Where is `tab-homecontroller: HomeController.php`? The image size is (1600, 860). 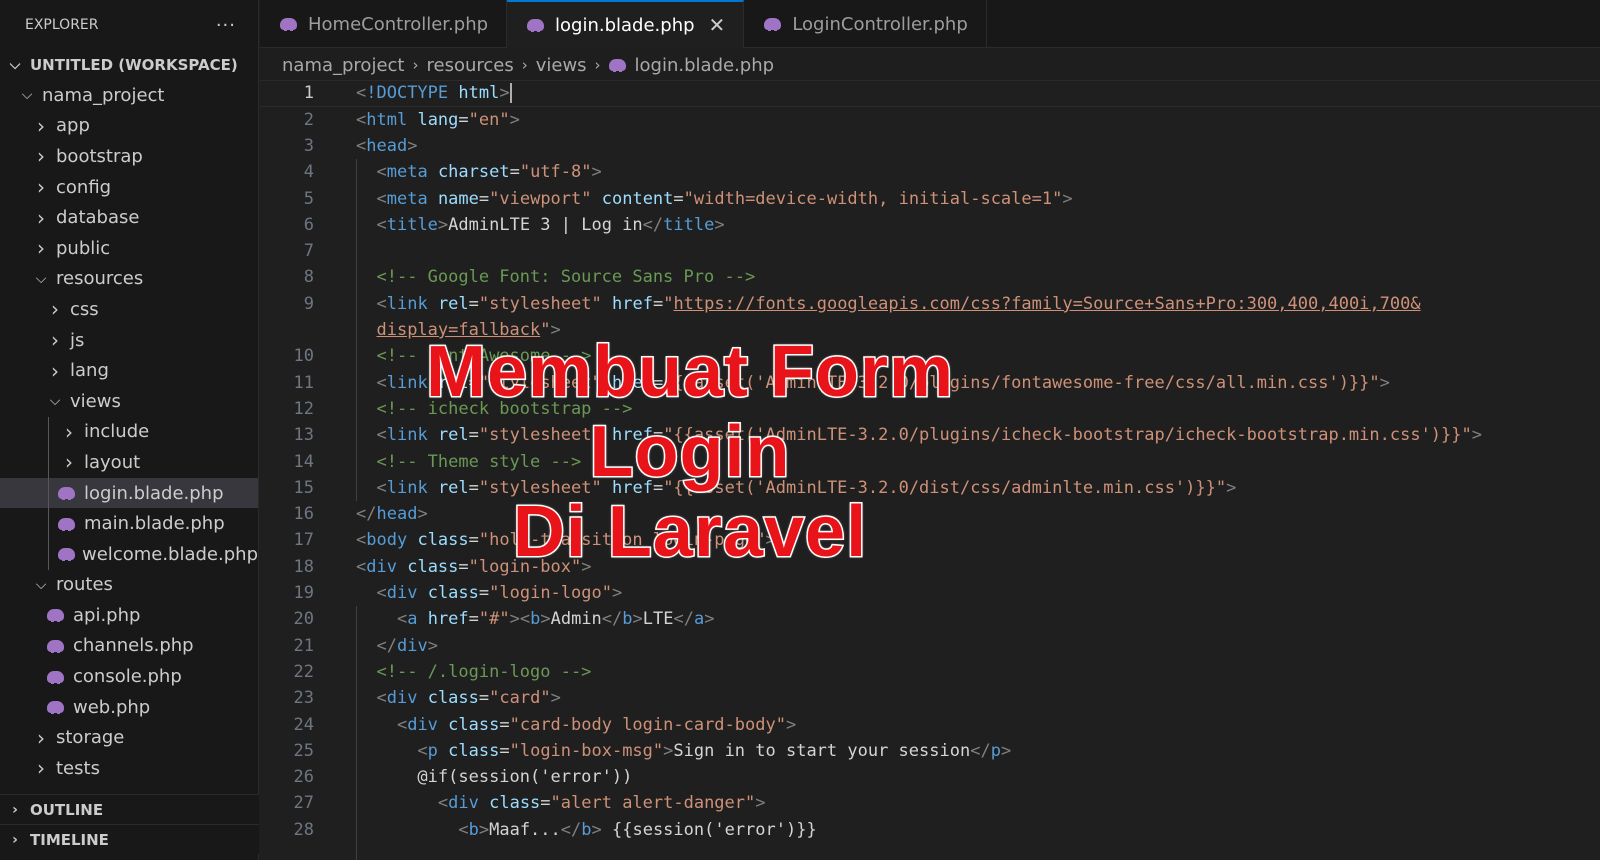
tab-homecontroller: HomeController.php is located at coordinates (384, 24).